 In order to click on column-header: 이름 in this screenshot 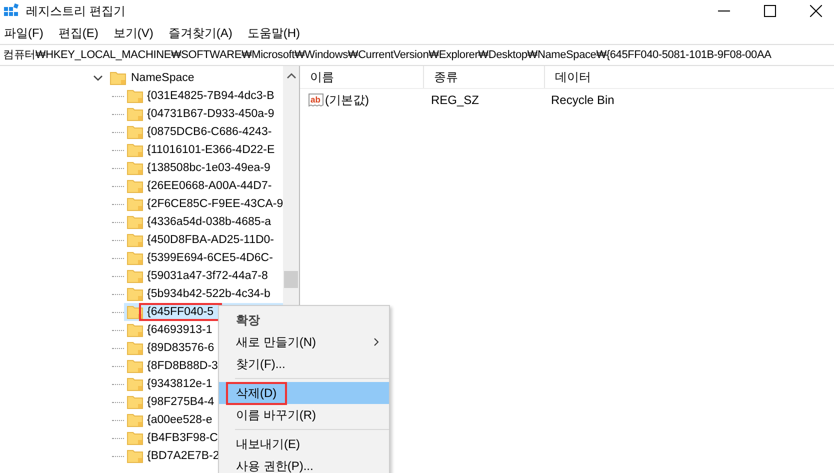, I will do `click(362, 77)`.